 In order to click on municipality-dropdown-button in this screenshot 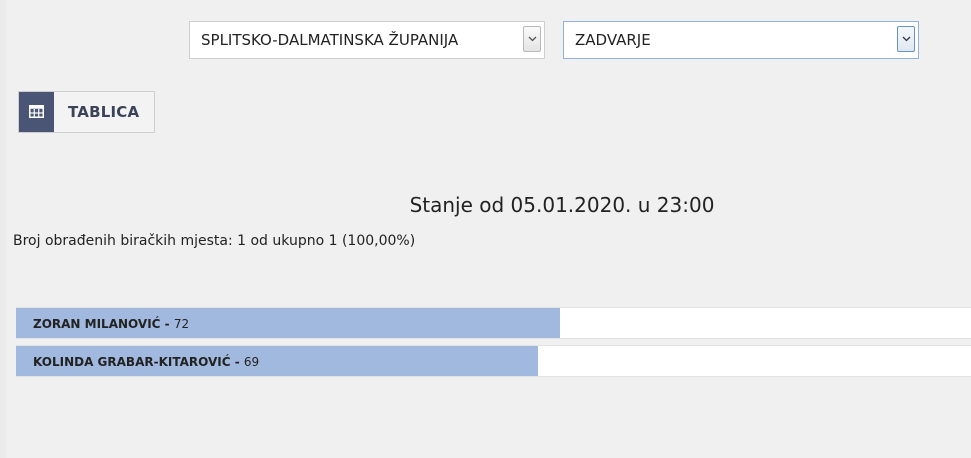, I will do `click(906, 39)`.